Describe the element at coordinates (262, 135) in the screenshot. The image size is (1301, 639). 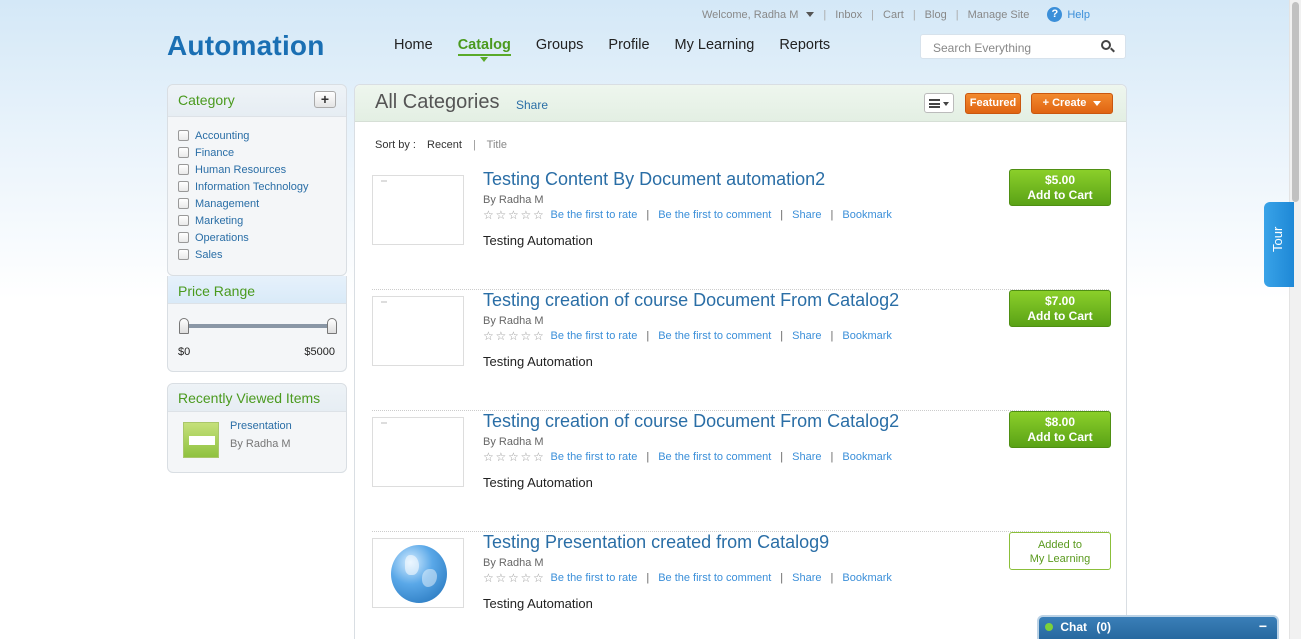
I see `category-item: Accounting` at that location.